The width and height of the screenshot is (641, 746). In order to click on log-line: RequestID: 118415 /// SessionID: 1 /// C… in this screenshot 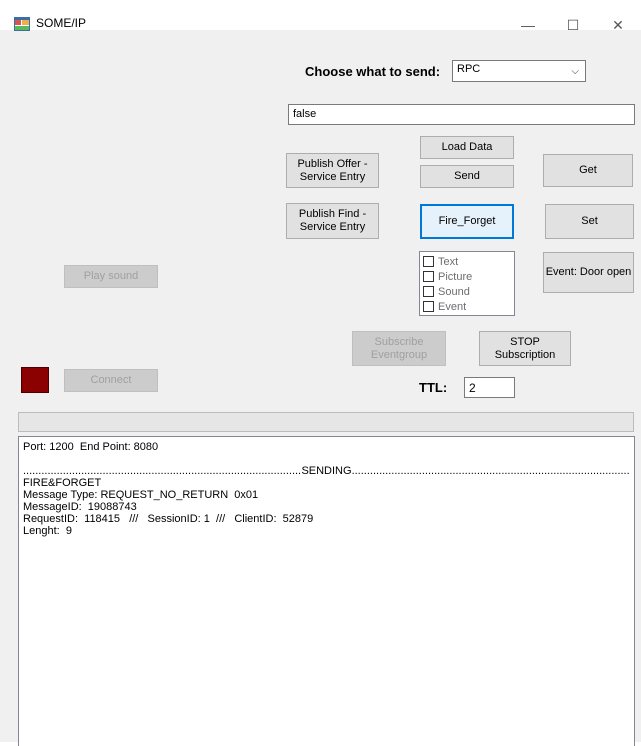, I will do `click(168, 519)`.